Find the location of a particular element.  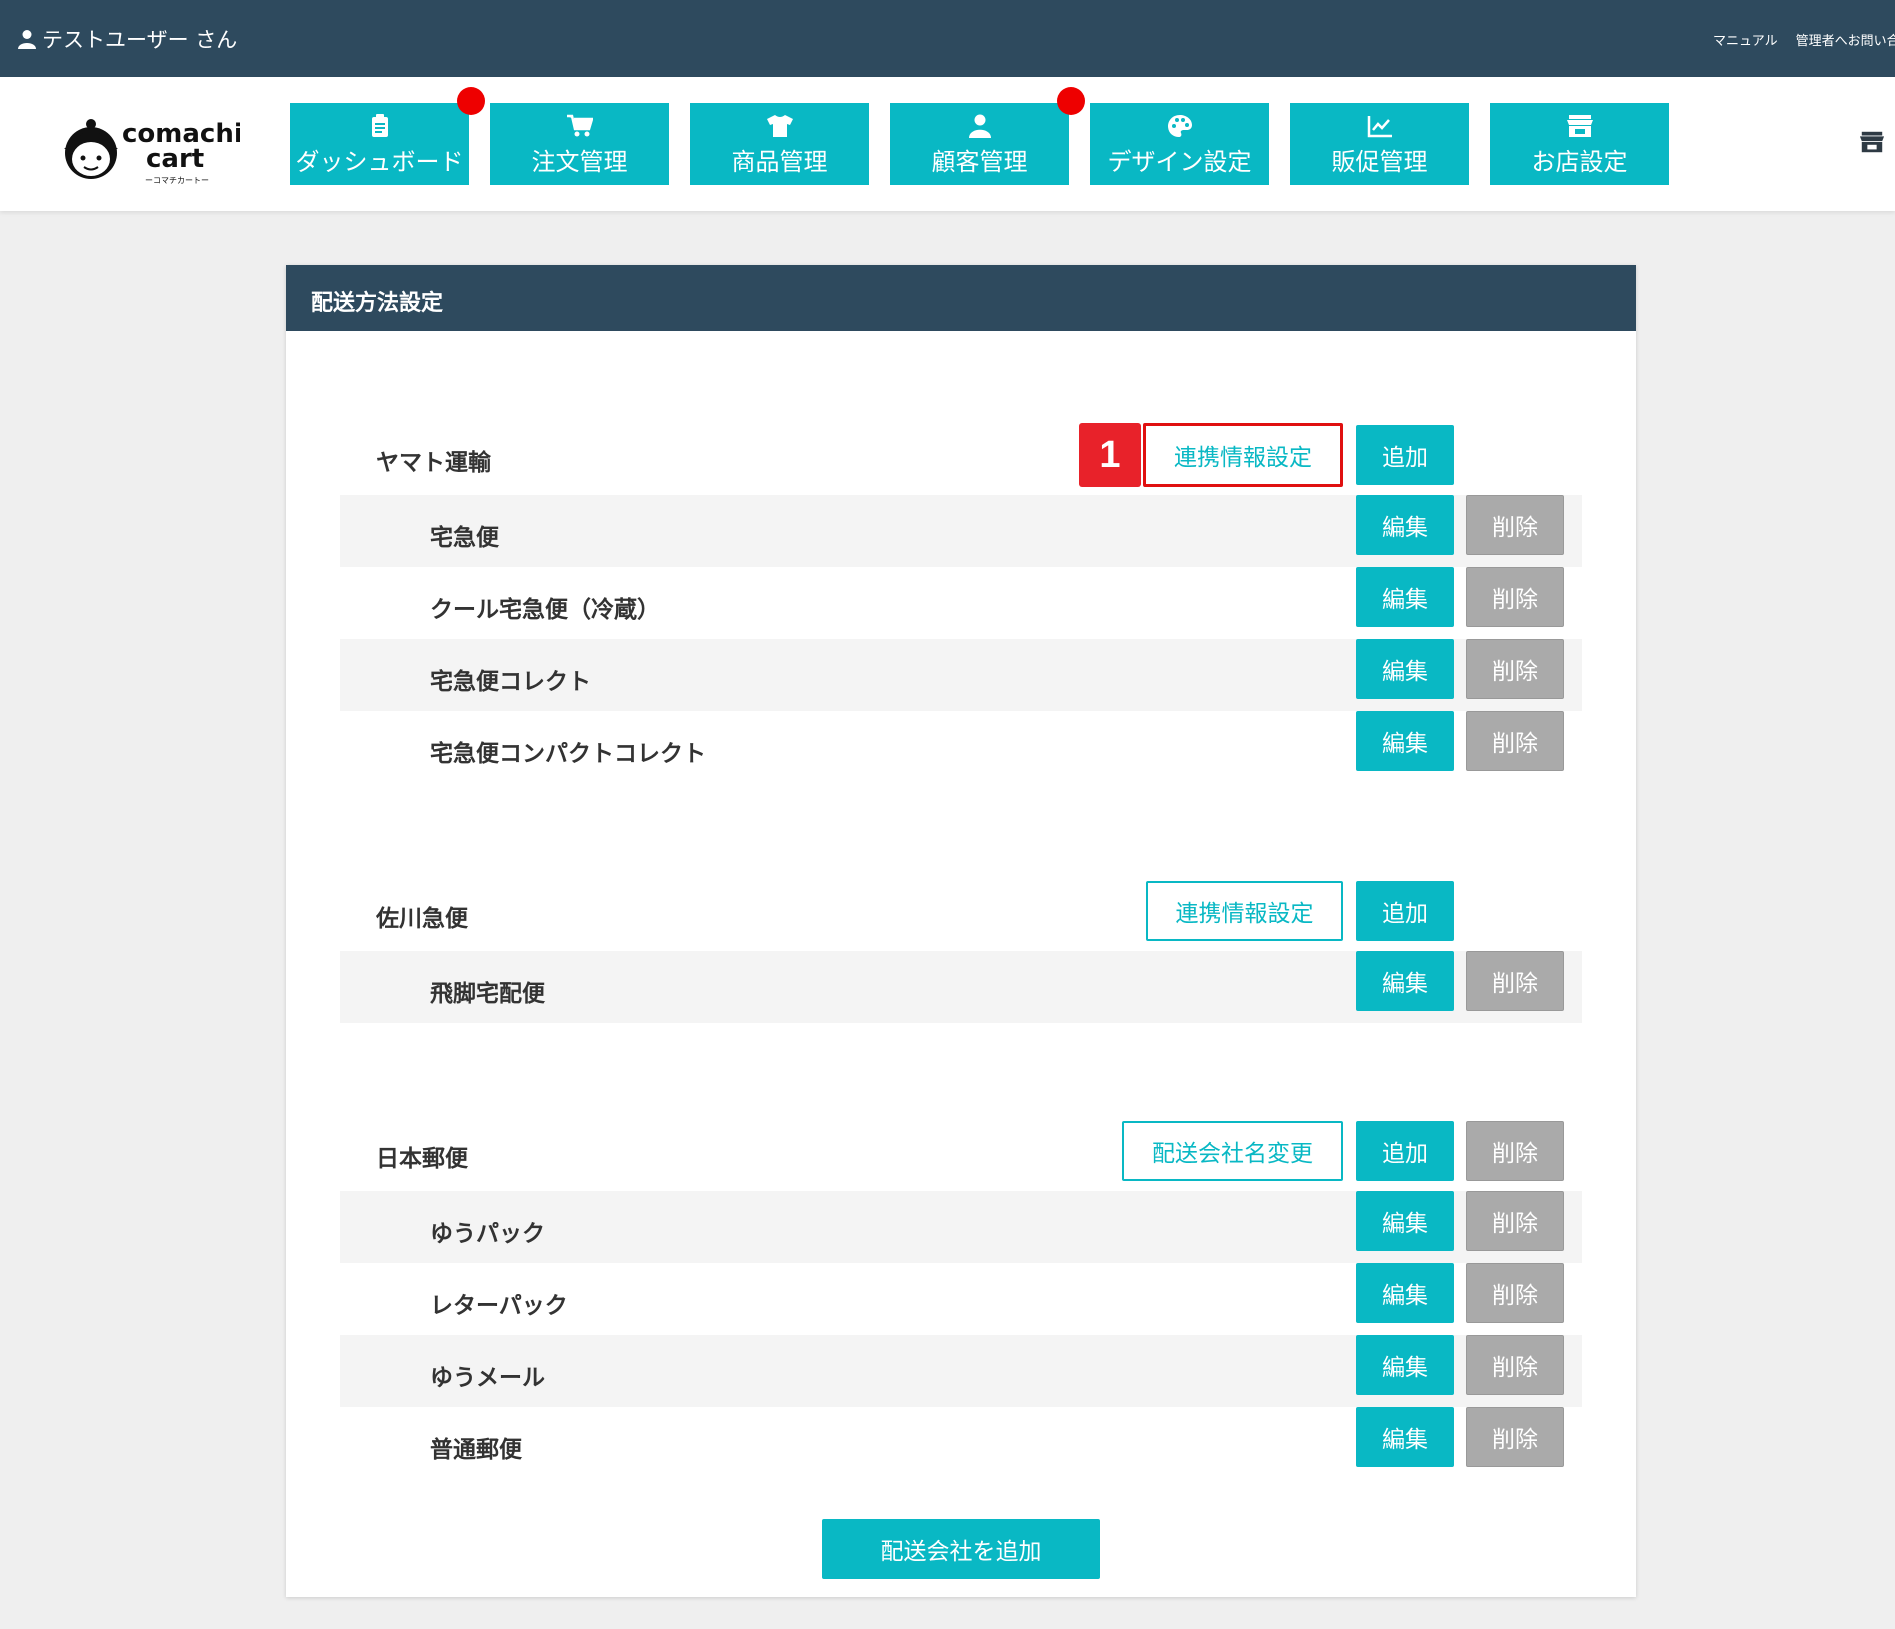

service-row: ゆうメール 編集 削除 is located at coordinates (961, 1371).